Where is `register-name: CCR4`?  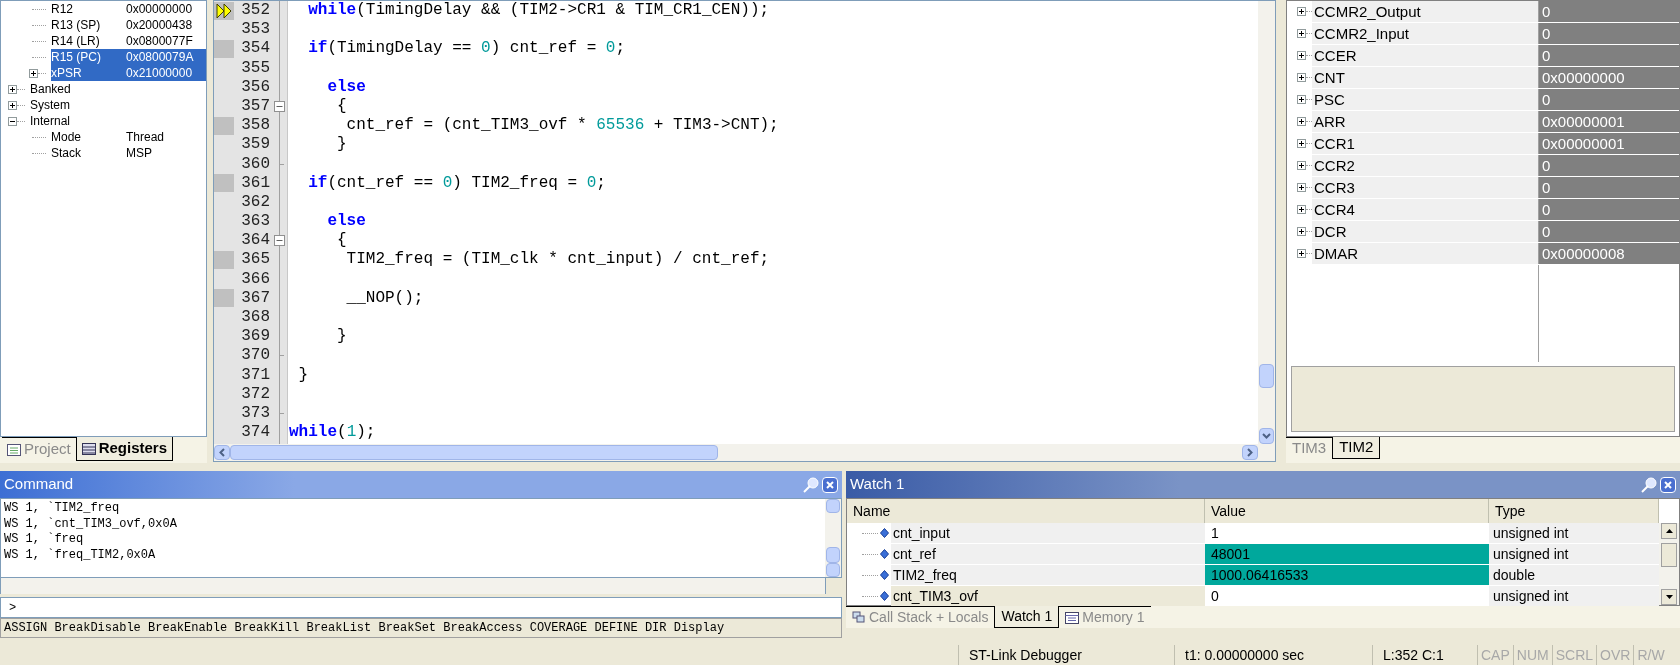
register-name: CCR4 is located at coordinates (1425, 209).